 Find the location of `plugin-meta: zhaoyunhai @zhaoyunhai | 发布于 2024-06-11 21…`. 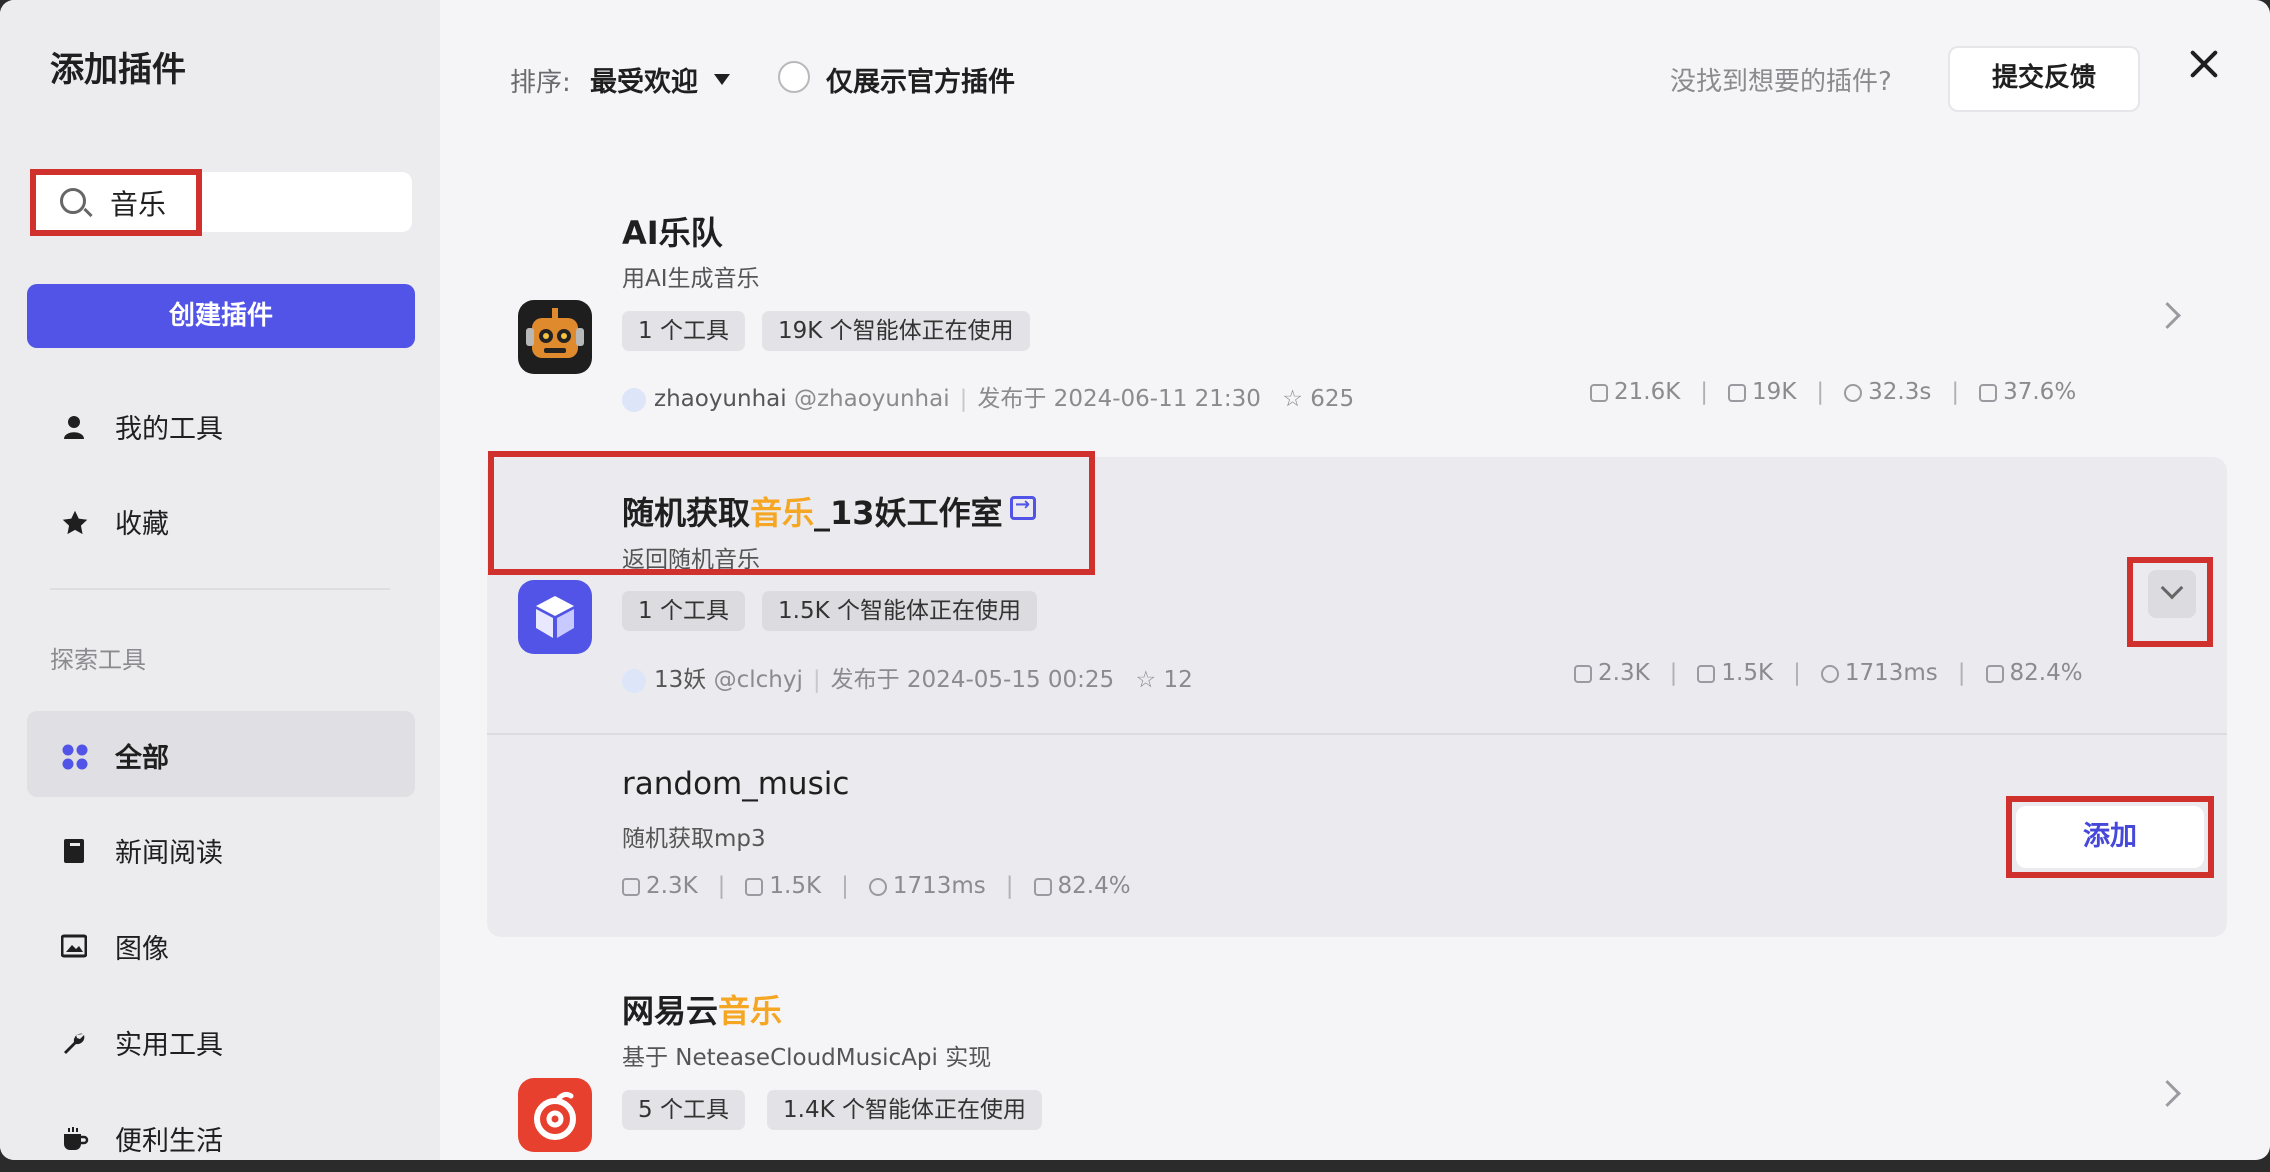

plugin-meta: zhaoyunhai @zhaoyunhai | 发布于 2024-06-11 21… is located at coordinates (988, 396).